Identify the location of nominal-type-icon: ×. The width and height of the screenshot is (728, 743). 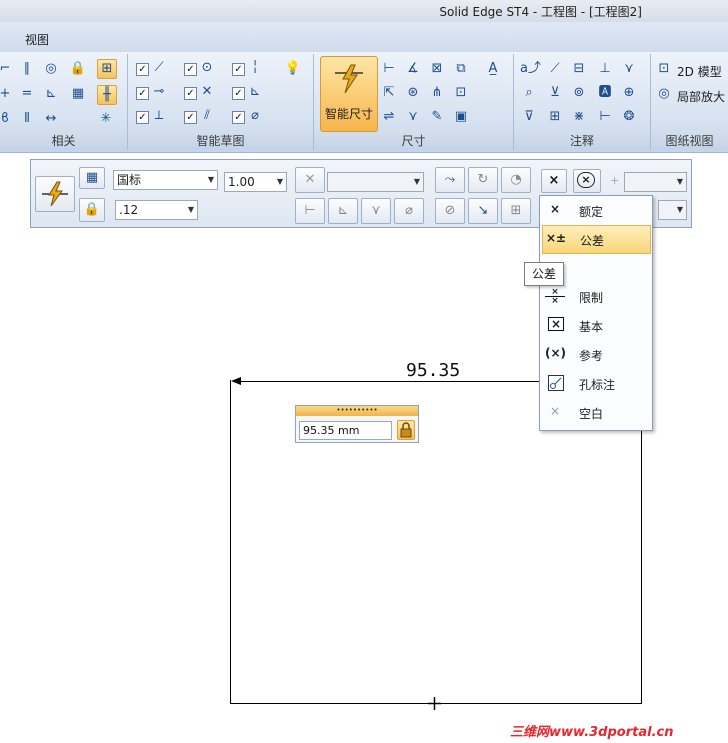
(554, 180).